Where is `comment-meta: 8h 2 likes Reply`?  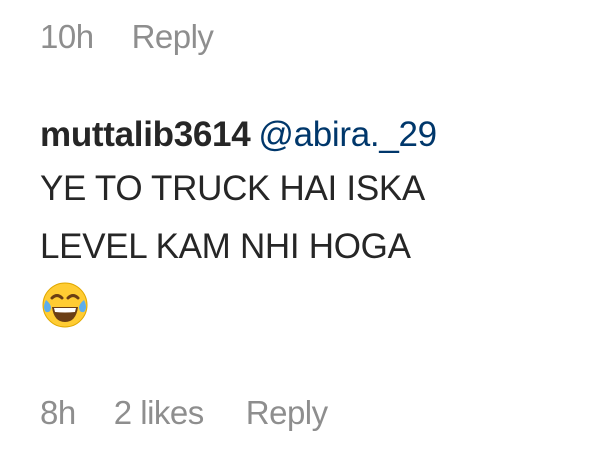 comment-meta: 8h 2 likes Reply is located at coordinates (203, 413).